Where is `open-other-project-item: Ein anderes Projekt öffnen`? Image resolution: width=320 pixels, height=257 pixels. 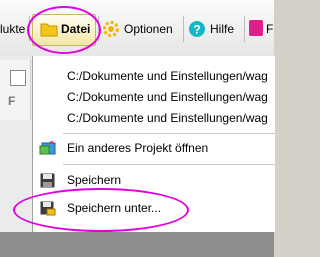
open-other-project-item: Ein anderes Projekt öffnen is located at coordinates (154, 148).